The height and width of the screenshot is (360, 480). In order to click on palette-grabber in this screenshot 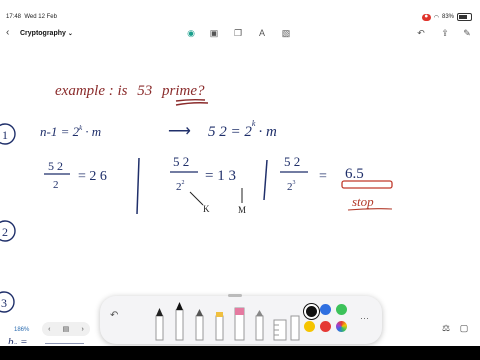, I will do `click(235, 295)`.